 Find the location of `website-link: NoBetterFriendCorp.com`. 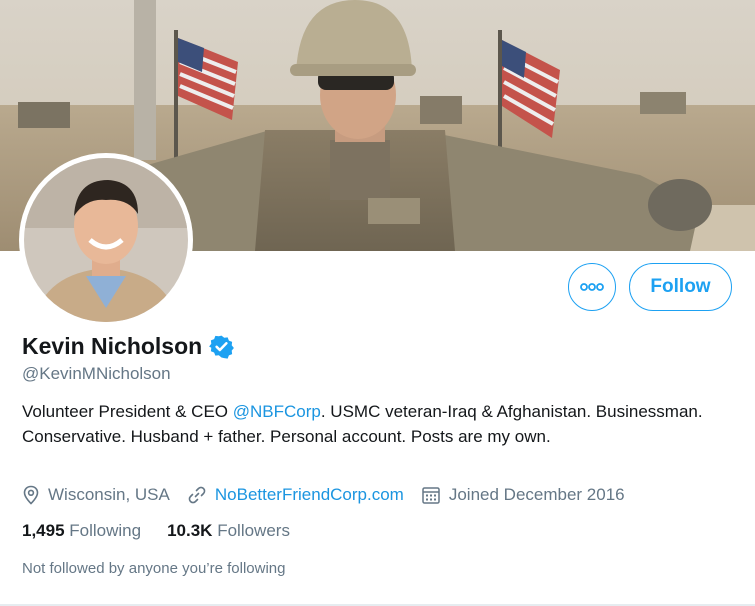

website-link: NoBetterFriendCorp.com is located at coordinates (309, 495).